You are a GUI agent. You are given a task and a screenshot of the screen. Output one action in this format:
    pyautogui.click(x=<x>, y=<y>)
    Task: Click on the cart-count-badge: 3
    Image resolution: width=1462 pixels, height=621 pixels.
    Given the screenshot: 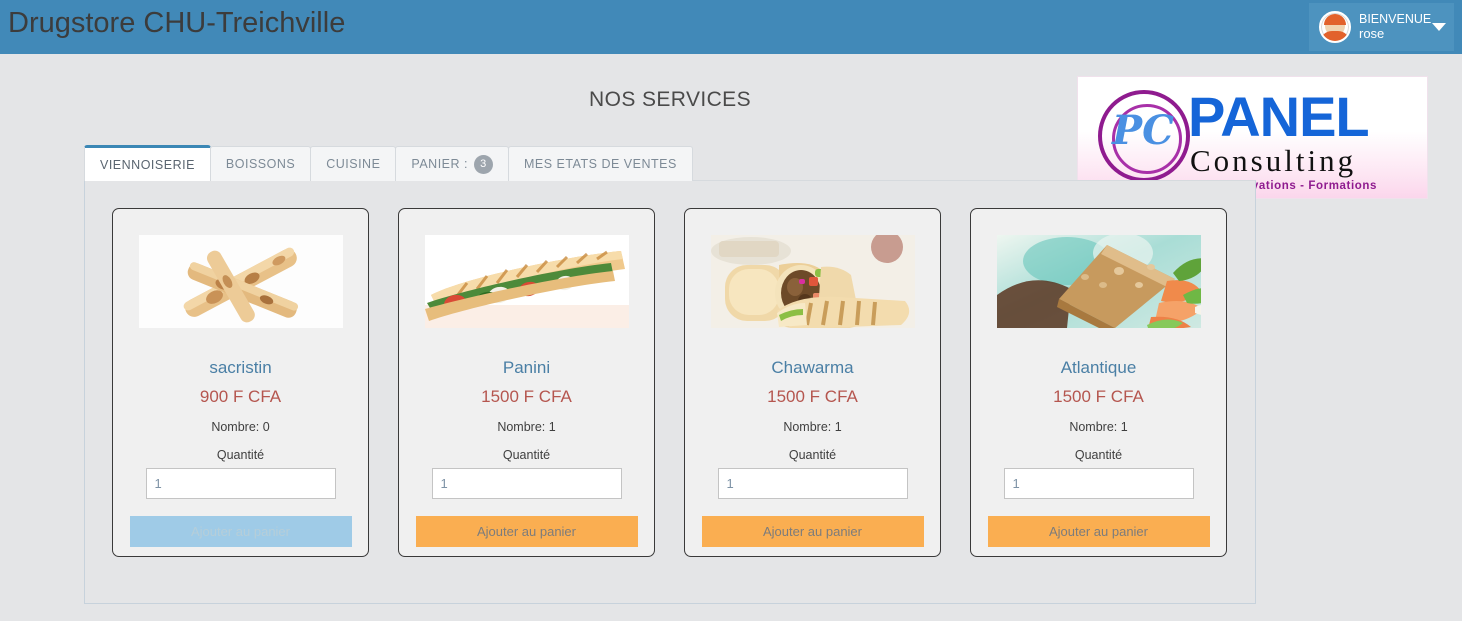 What is the action you would take?
    pyautogui.click(x=483, y=164)
    